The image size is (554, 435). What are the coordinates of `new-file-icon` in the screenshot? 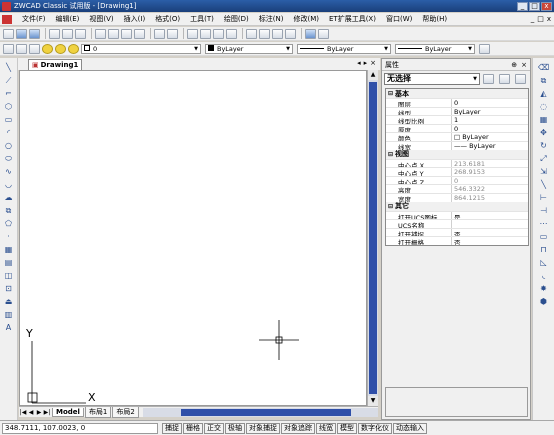 It's located at (8, 33).